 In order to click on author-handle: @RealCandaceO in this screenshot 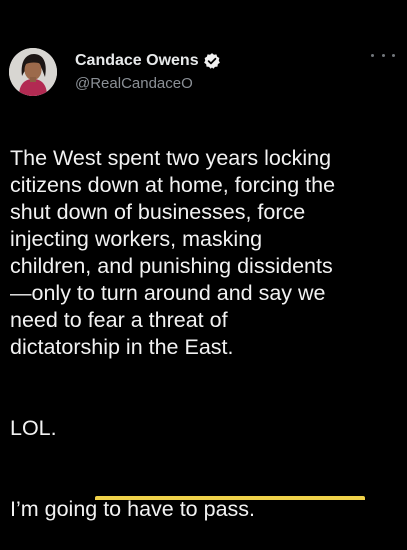, I will do `click(134, 83)`.